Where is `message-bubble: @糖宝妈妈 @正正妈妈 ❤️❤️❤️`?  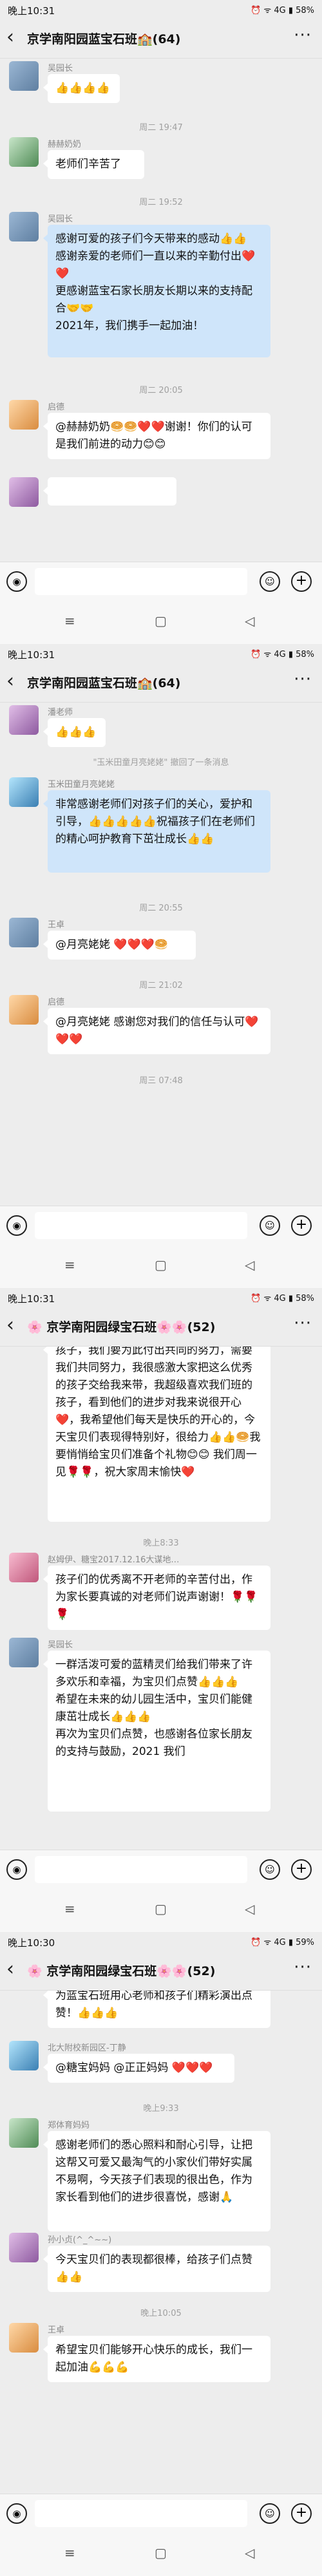
message-bubble: @糖宝妈妈 @正正妈妈 ❤️❤️❤️ is located at coordinates (139, 2068).